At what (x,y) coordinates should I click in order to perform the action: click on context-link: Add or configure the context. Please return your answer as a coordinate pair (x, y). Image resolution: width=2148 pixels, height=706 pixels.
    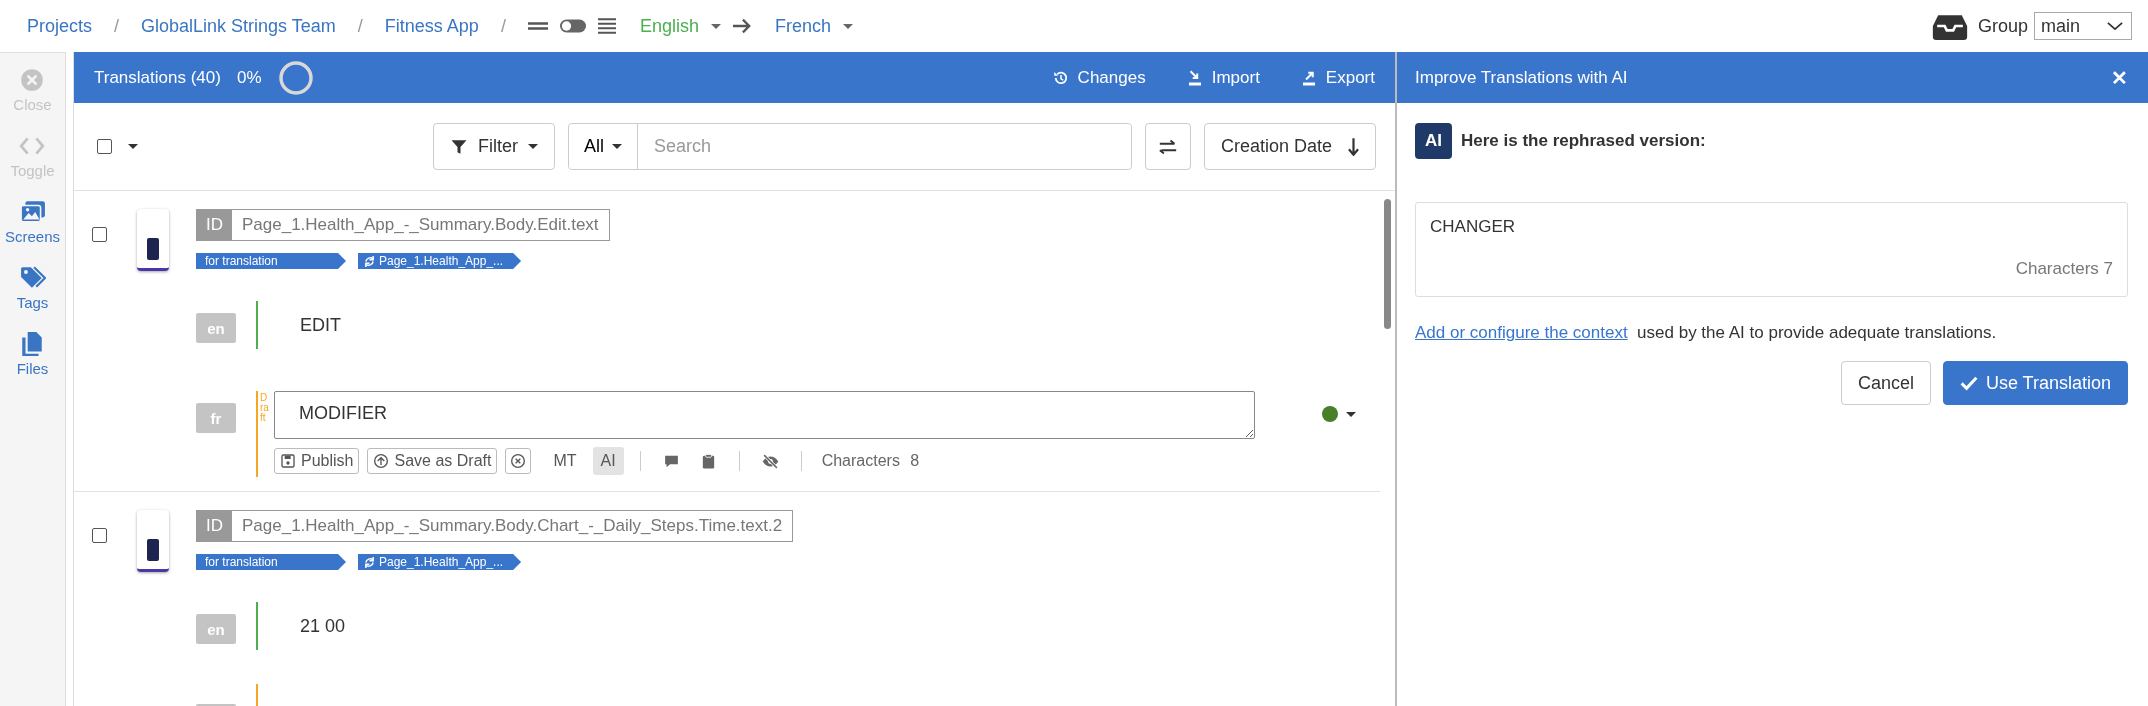
    Looking at the image, I should click on (1521, 332).